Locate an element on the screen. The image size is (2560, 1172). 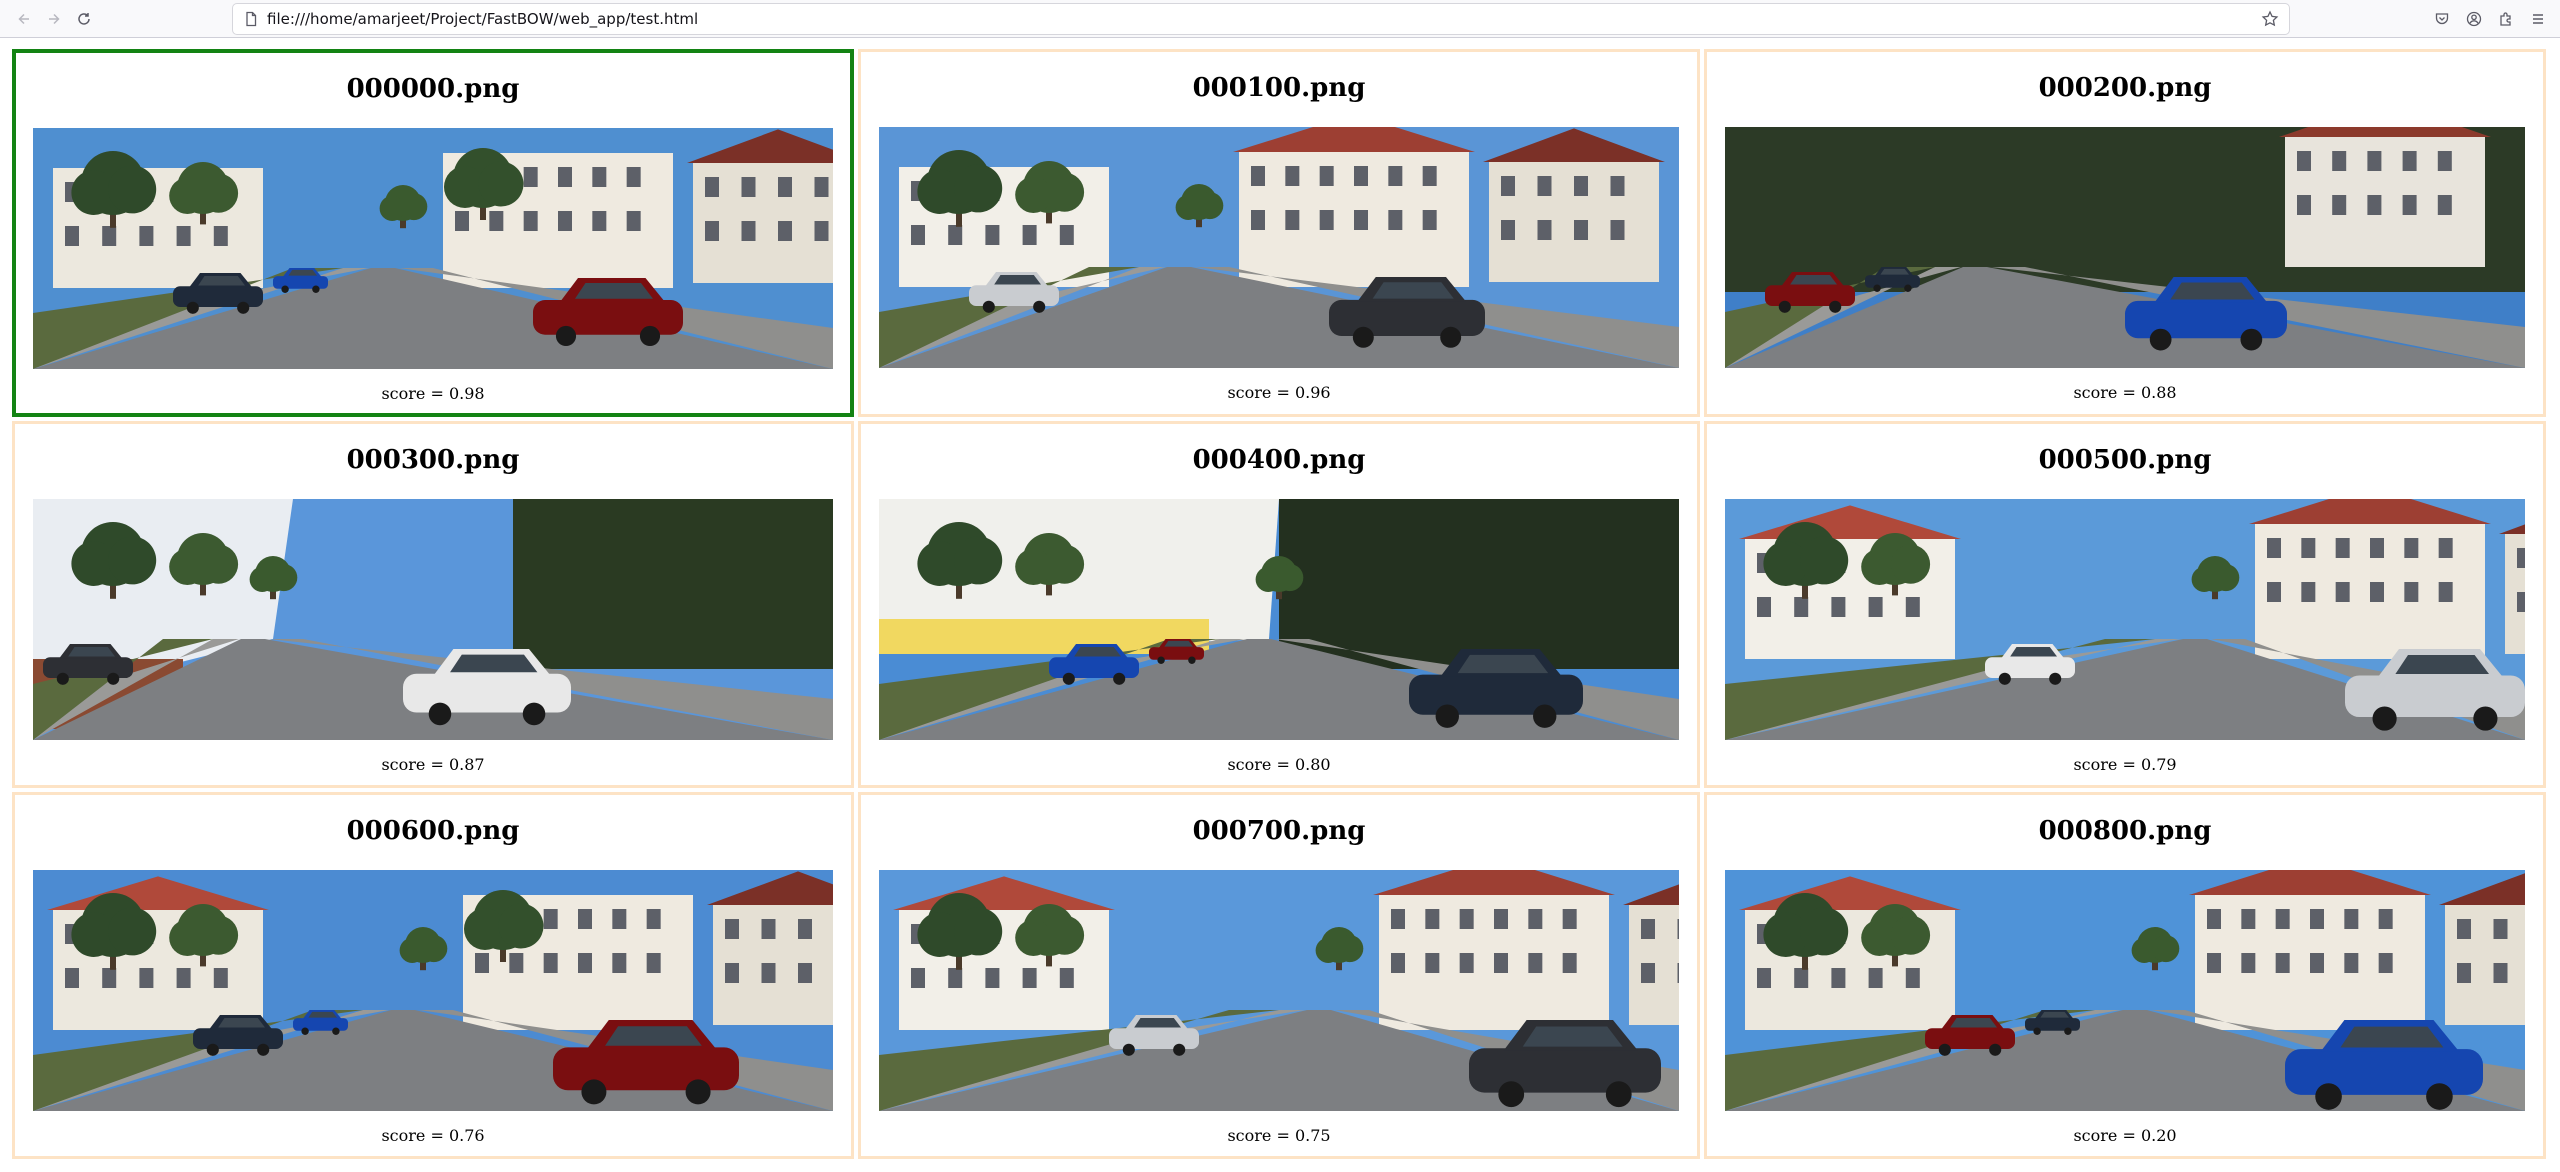
toolbar-right is located at coordinates (2490, 19).